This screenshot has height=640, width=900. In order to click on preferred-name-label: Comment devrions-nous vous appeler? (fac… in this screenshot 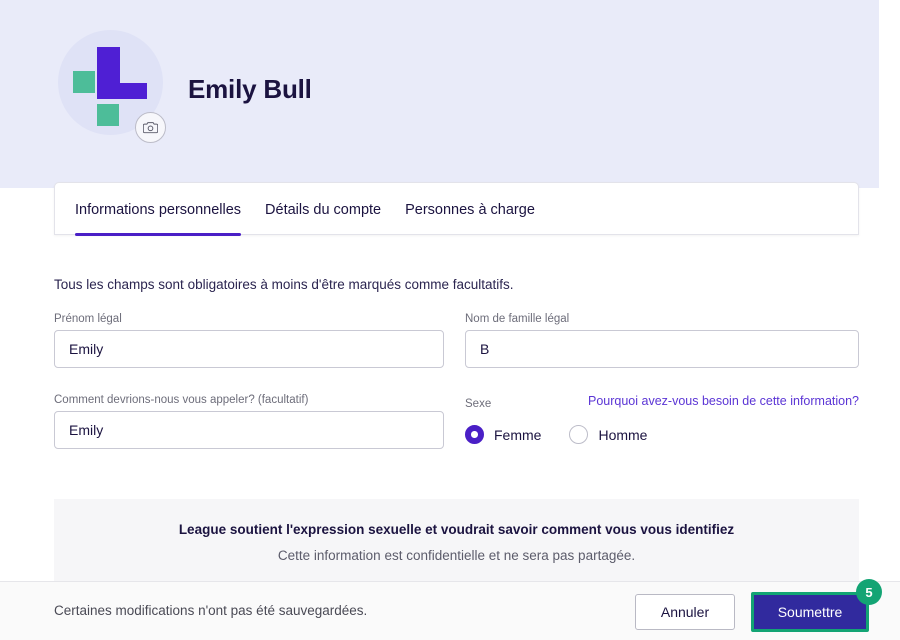, I will do `click(181, 400)`.